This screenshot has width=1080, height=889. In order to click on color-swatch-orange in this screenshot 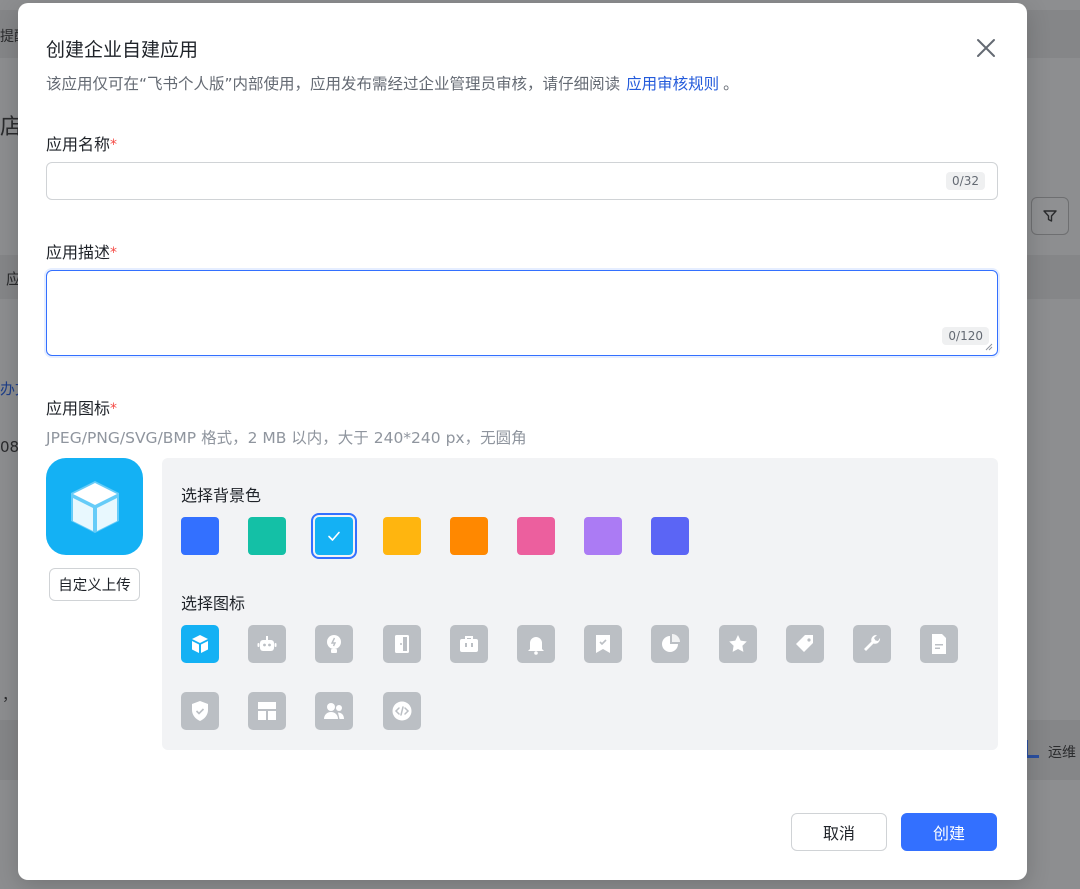, I will do `click(469, 536)`.